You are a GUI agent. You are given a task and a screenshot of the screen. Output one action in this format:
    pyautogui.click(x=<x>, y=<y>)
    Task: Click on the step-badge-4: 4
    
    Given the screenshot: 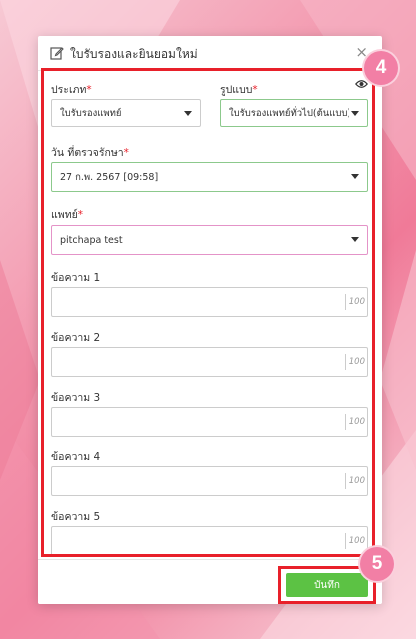 What is the action you would take?
    pyautogui.click(x=381, y=68)
    